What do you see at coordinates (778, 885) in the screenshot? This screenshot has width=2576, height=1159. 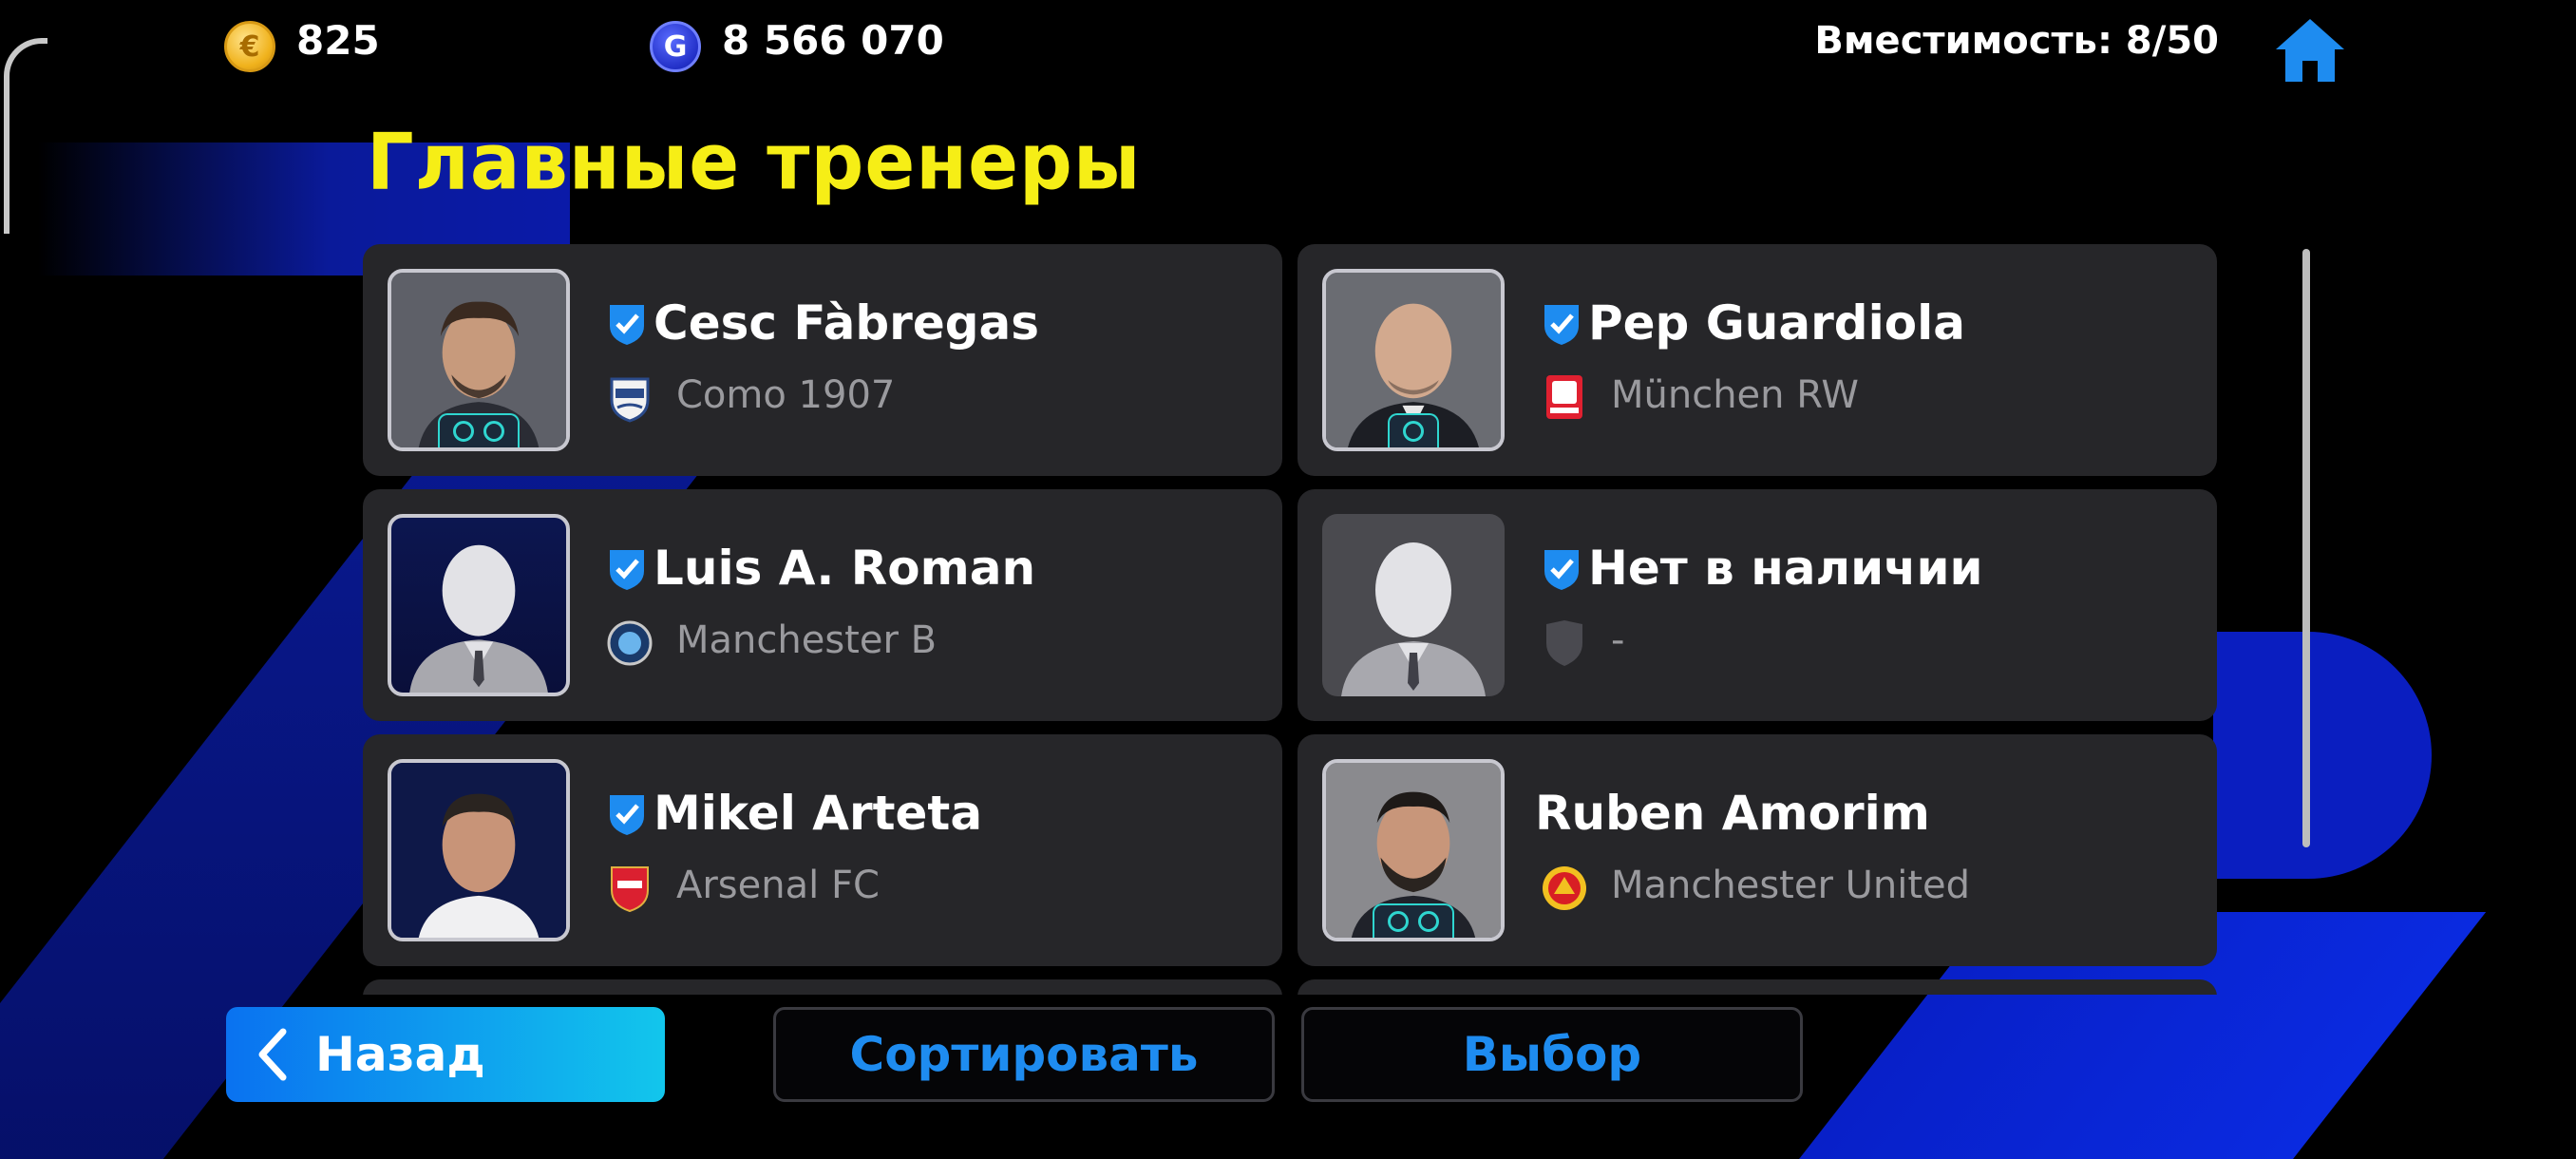 I see `coach-club: Arsenal FC` at bounding box center [778, 885].